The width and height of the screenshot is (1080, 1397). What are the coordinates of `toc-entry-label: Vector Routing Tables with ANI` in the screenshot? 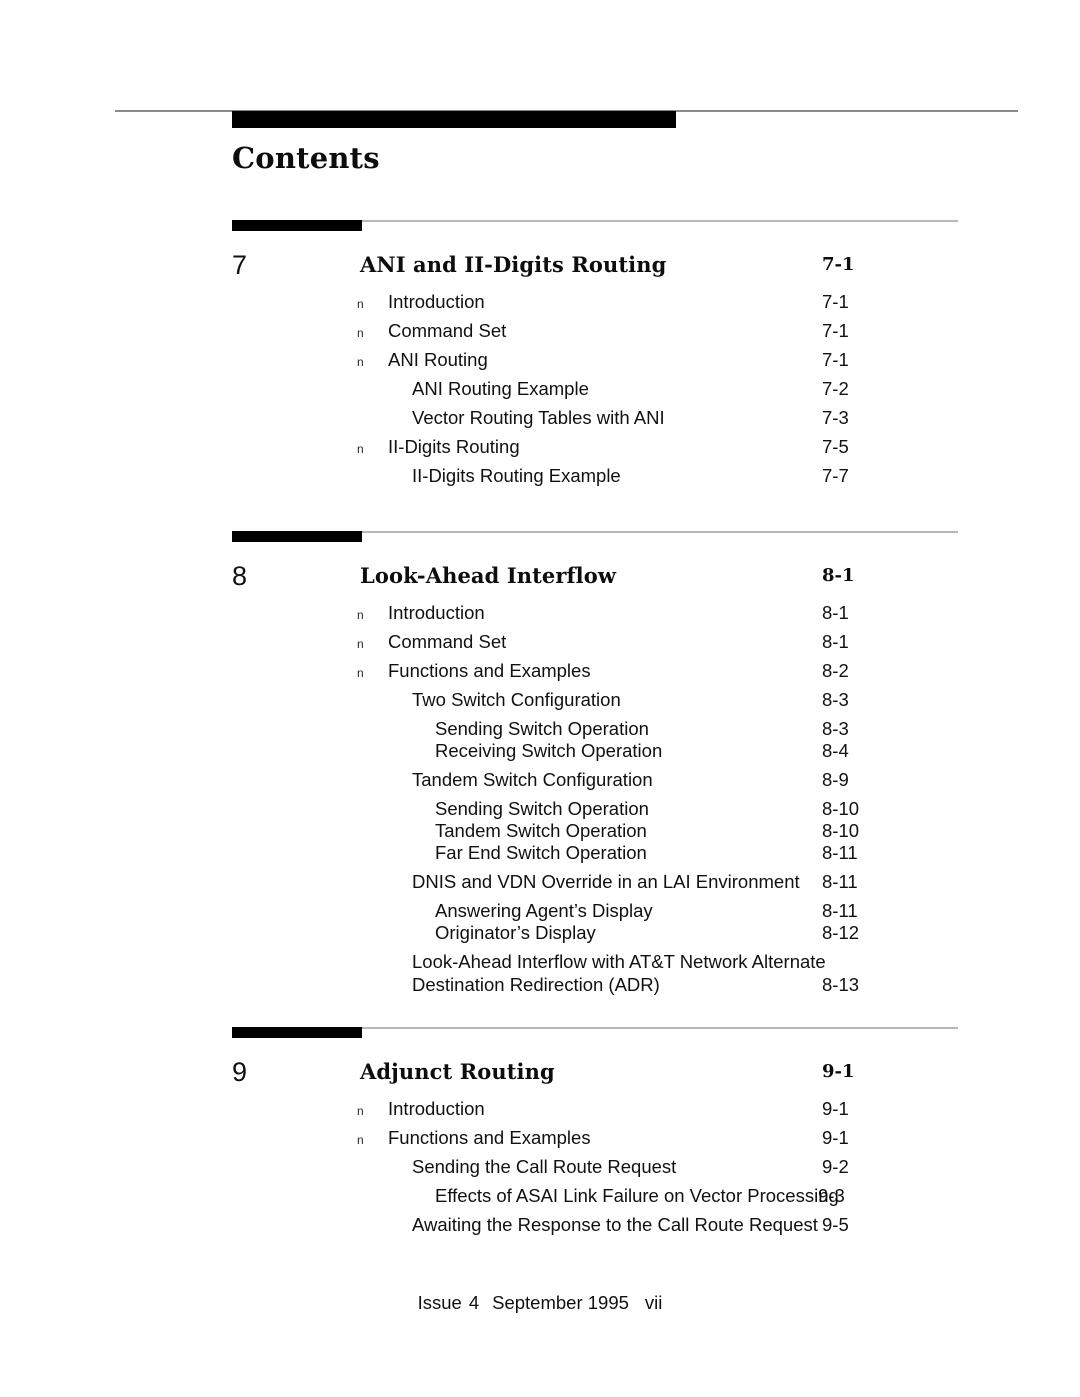 It's located at (538, 417).